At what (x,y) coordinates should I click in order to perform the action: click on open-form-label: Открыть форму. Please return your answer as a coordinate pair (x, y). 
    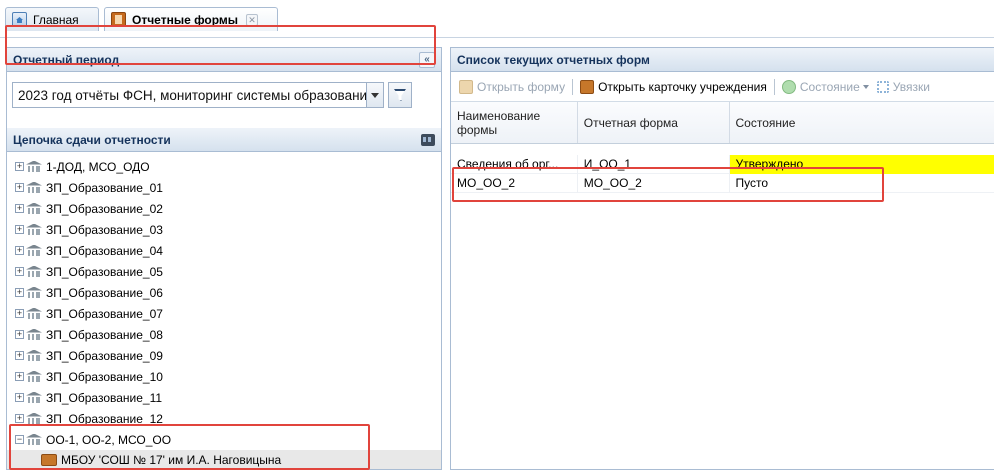
    Looking at the image, I should click on (521, 86).